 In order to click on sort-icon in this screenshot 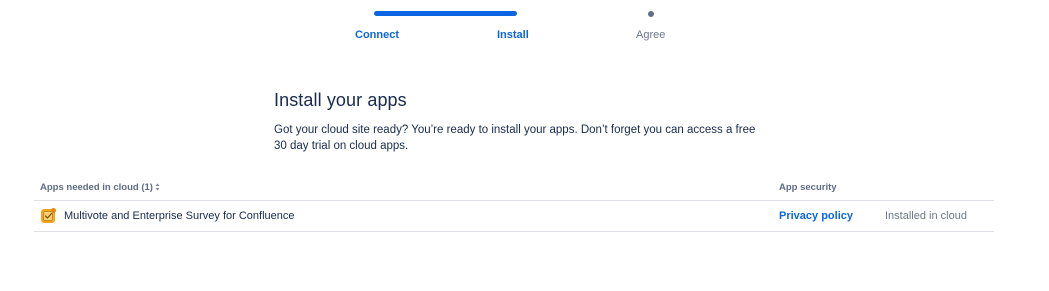, I will do `click(157, 187)`.